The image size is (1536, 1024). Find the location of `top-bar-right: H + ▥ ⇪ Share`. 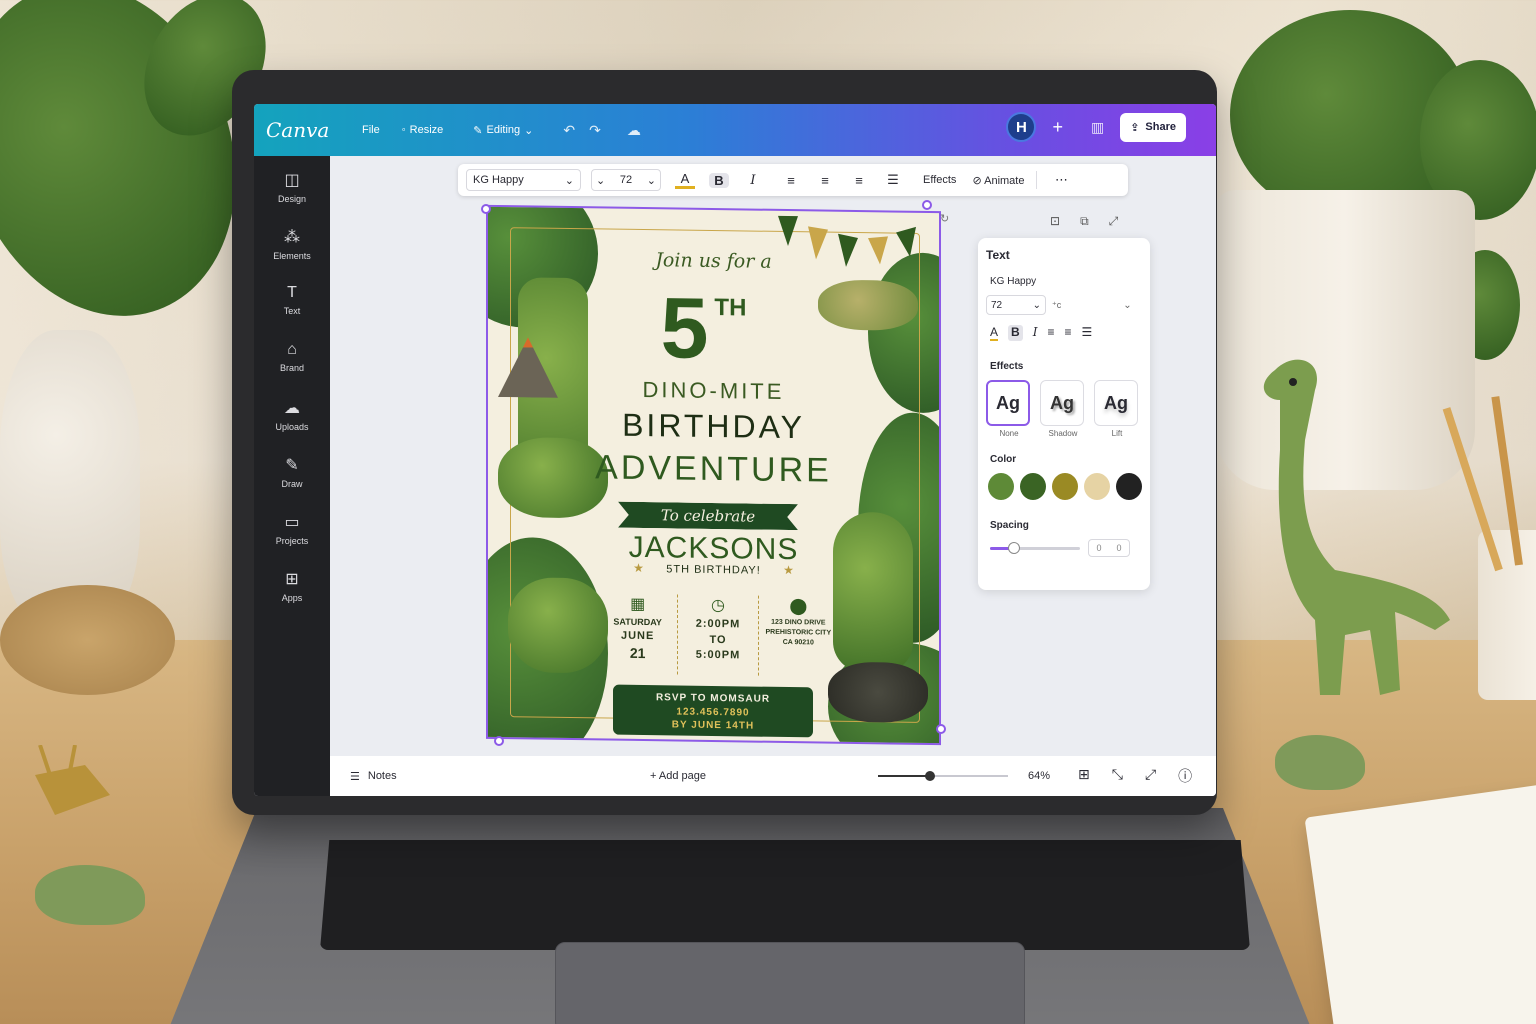

top-bar-right: H + ▥ ⇪ Share is located at coordinates (1096, 127).